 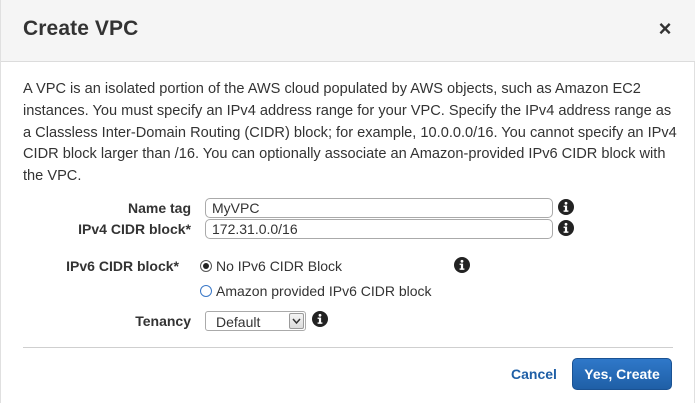 I want to click on ipv6-option-amazon: Amazon provided IPv6 CIDR block, so click(x=316, y=291).